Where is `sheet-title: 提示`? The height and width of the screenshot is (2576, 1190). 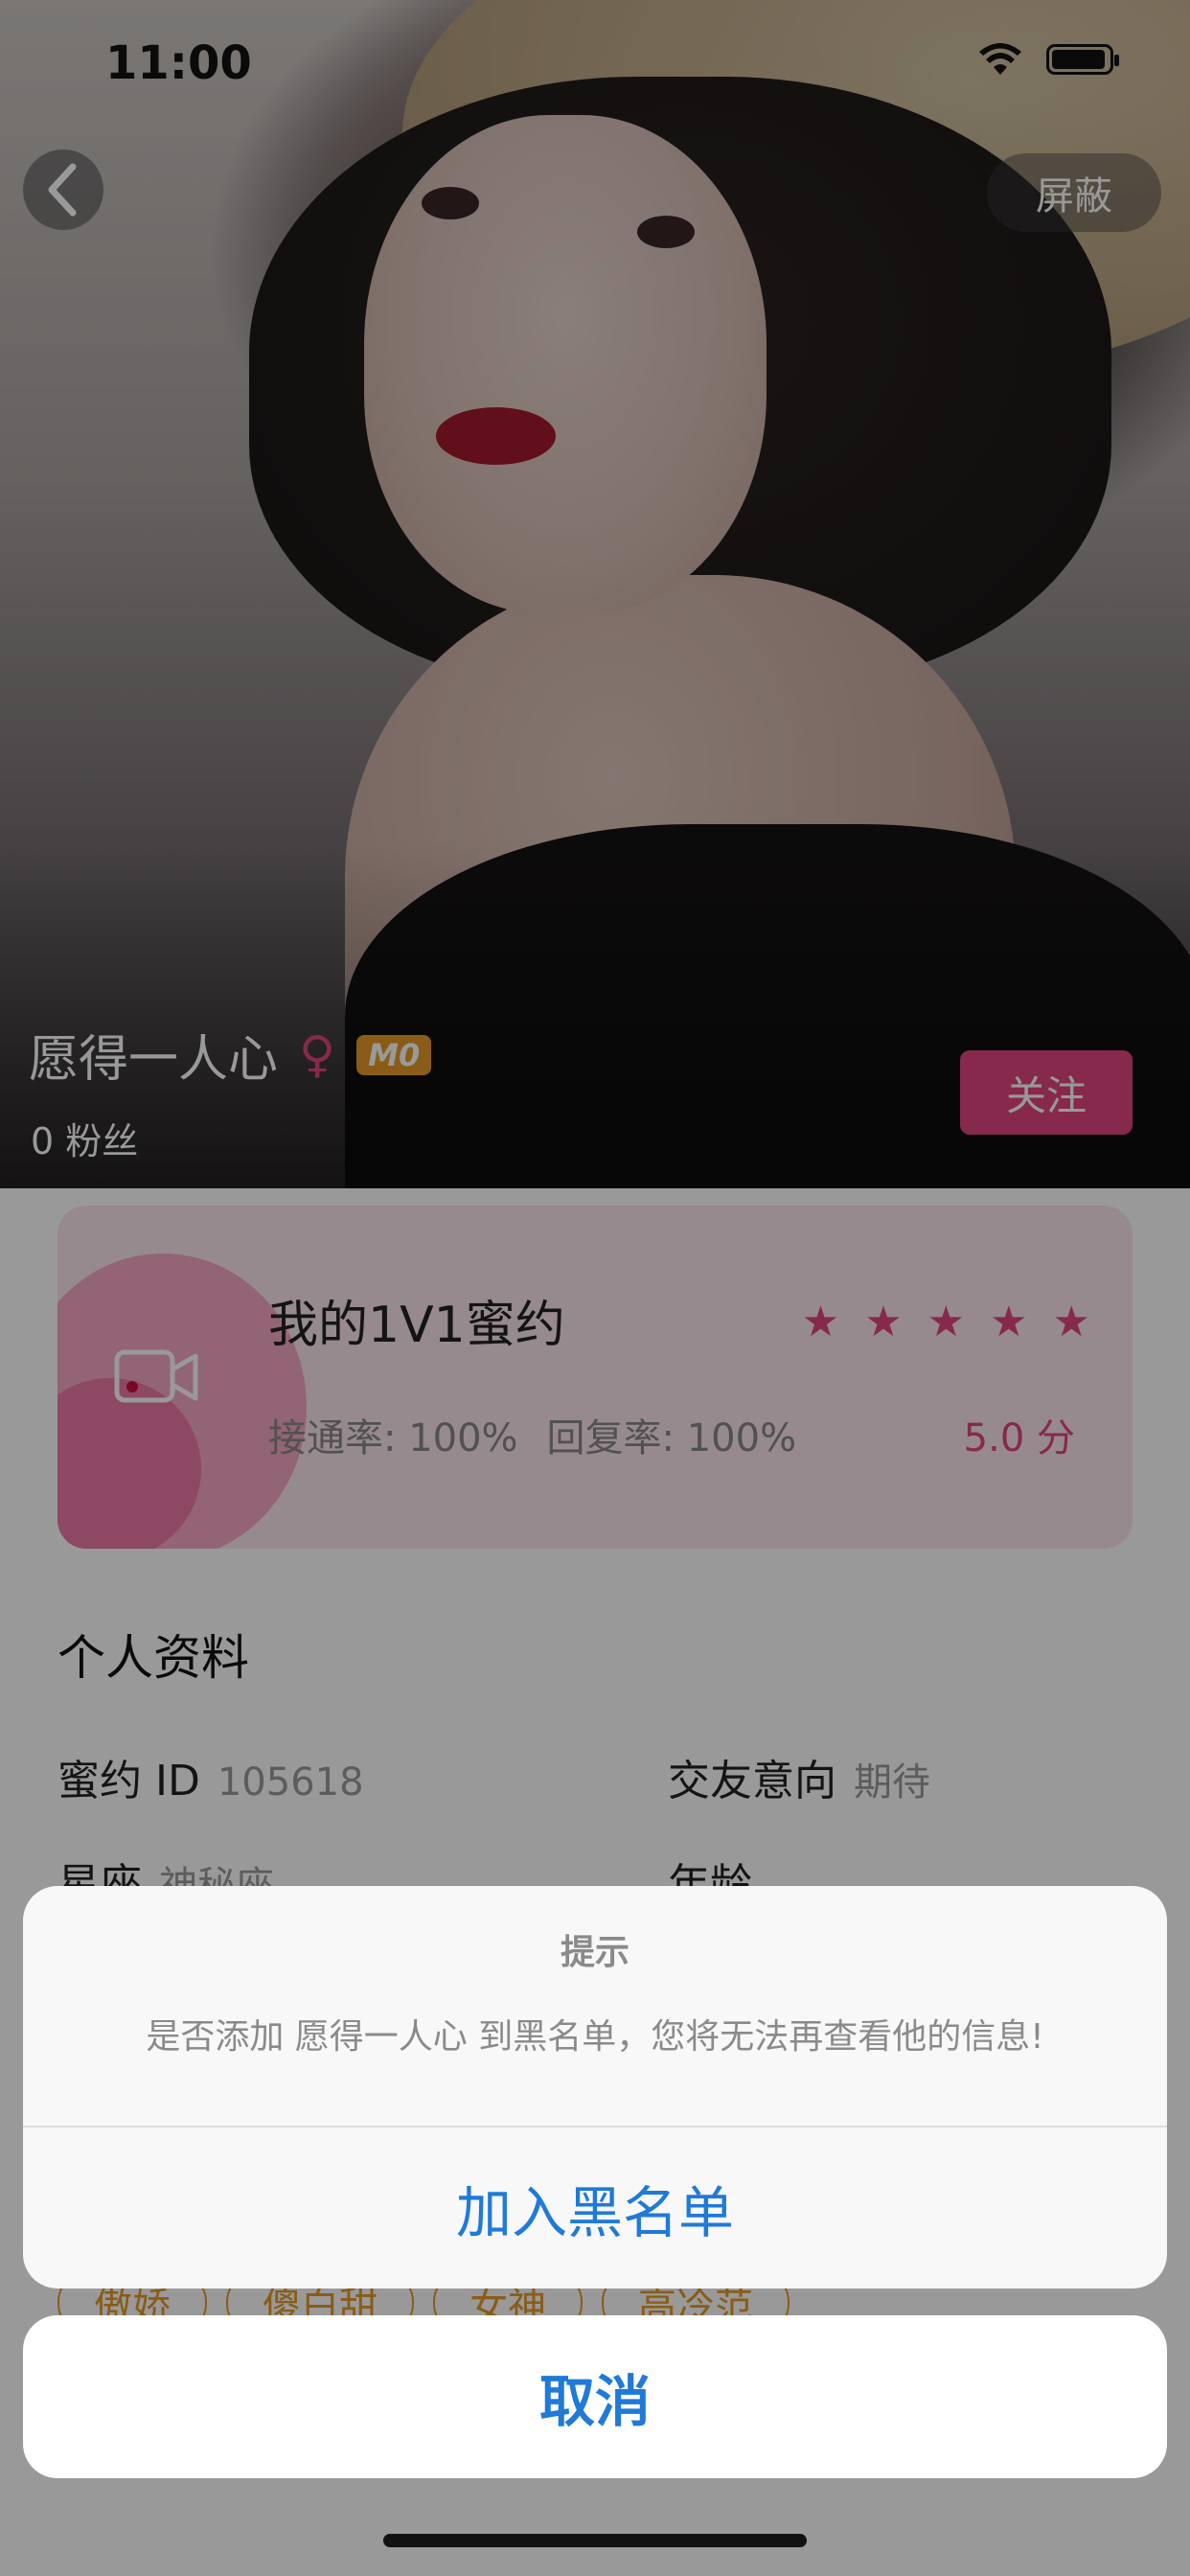 sheet-title: 提示 is located at coordinates (594, 1952).